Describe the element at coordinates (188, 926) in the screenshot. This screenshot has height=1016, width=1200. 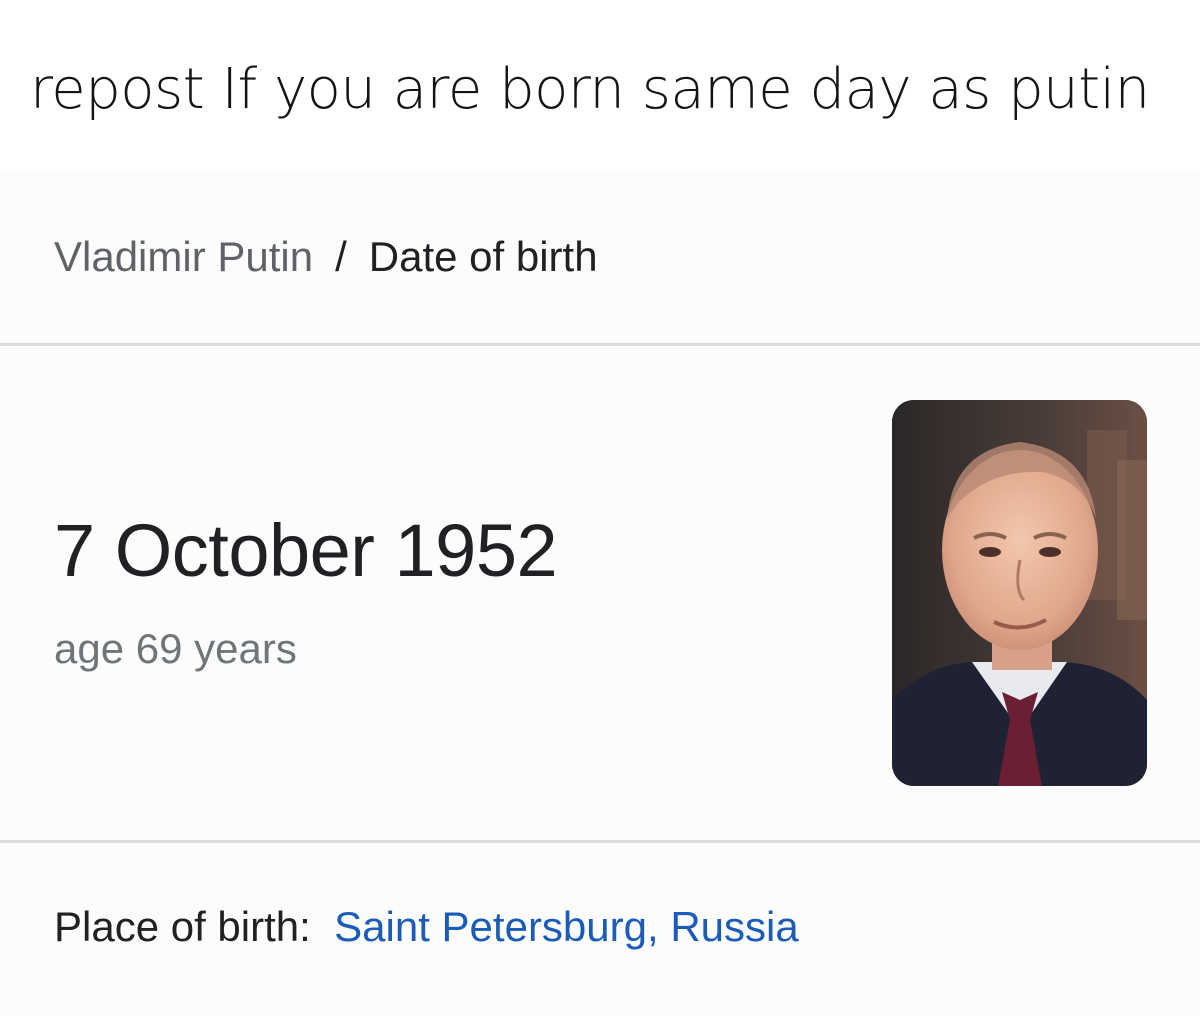
I see `place-of-birth-label: Place of birth:` at that location.